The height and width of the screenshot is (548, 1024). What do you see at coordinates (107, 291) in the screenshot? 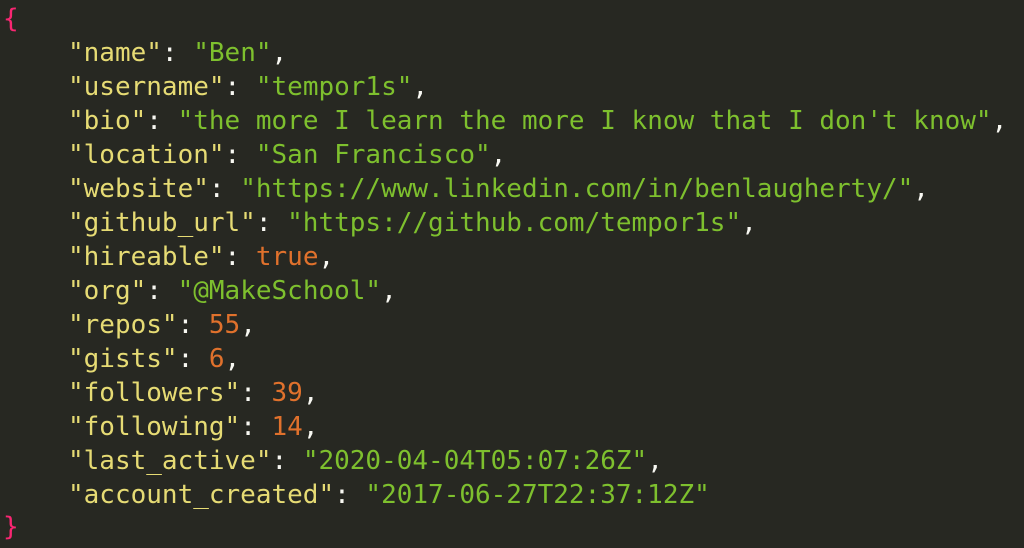
I see `json-key: "org"` at bounding box center [107, 291].